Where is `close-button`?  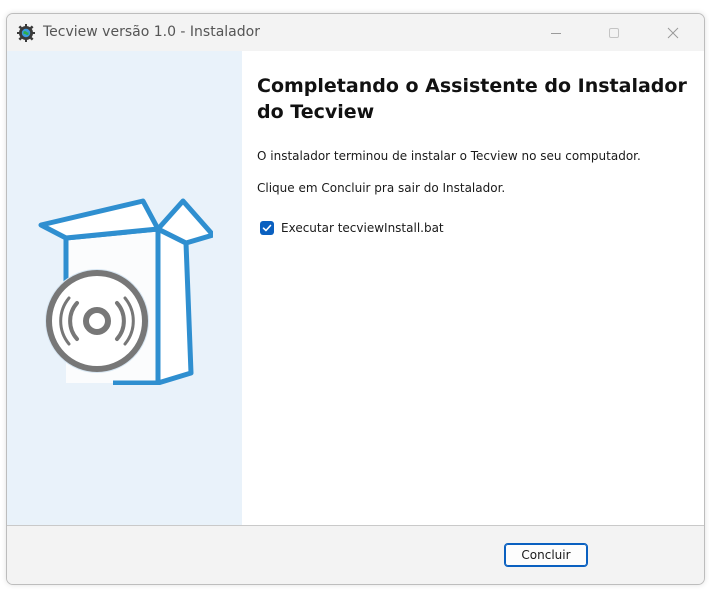 close-button is located at coordinates (673, 32).